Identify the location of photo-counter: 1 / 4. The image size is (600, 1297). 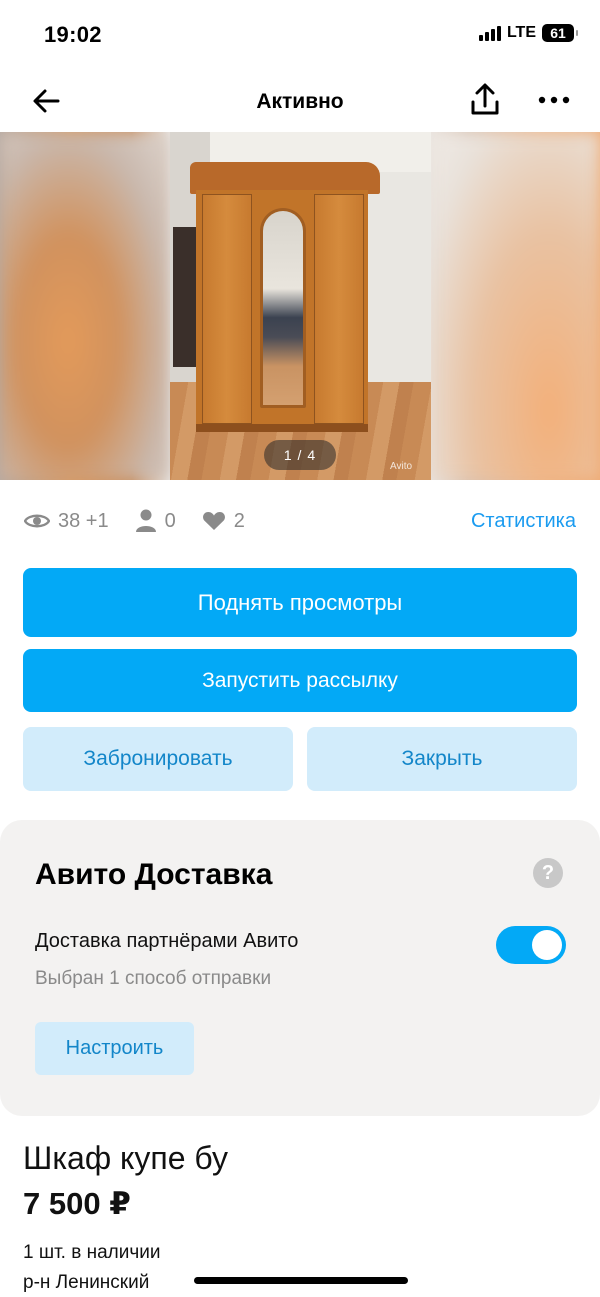
(300, 455).